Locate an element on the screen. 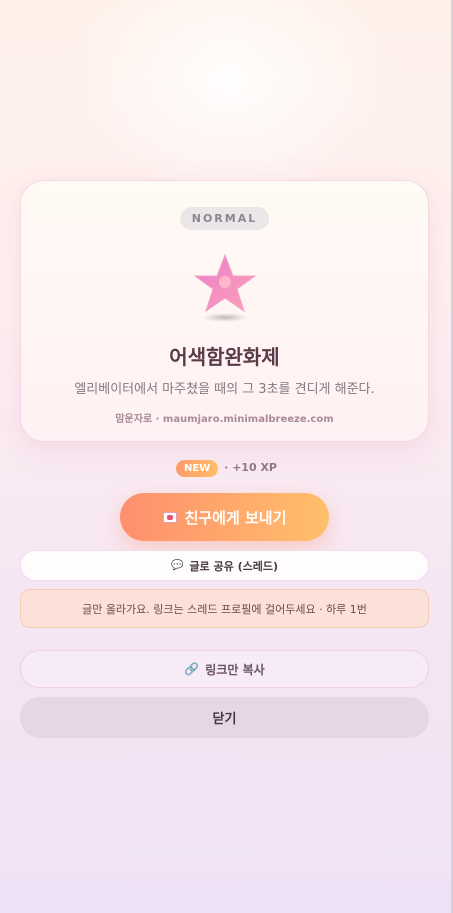  xp-text: · +10 XP is located at coordinates (250, 467).